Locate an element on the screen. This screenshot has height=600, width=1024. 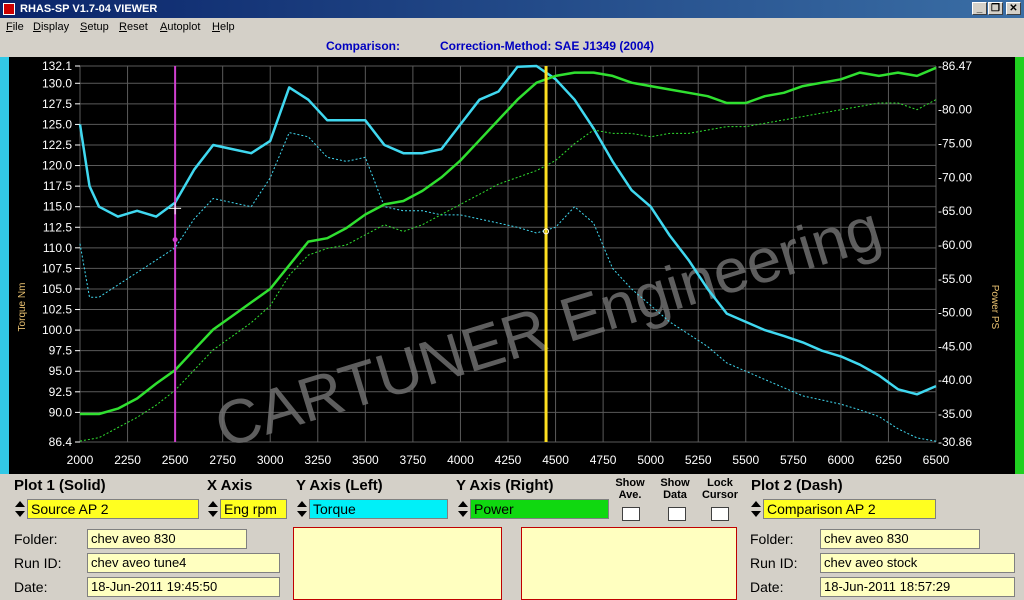
plot2-source-select: Comparison AP 2 is located at coordinates (849, 509).